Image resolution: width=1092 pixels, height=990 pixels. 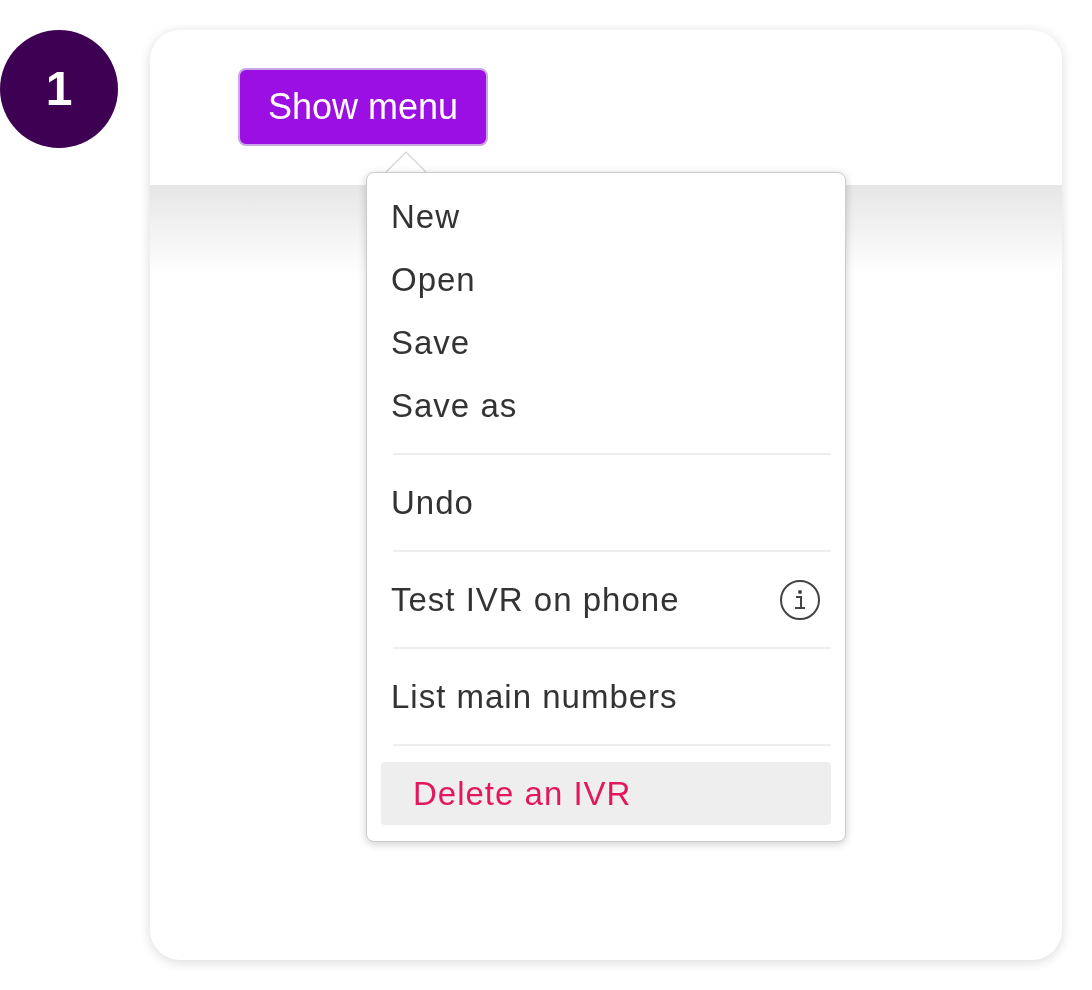 What do you see at coordinates (59, 89) in the screenshot?
I see `step-badge: 1` at bounding box center [59, 89].